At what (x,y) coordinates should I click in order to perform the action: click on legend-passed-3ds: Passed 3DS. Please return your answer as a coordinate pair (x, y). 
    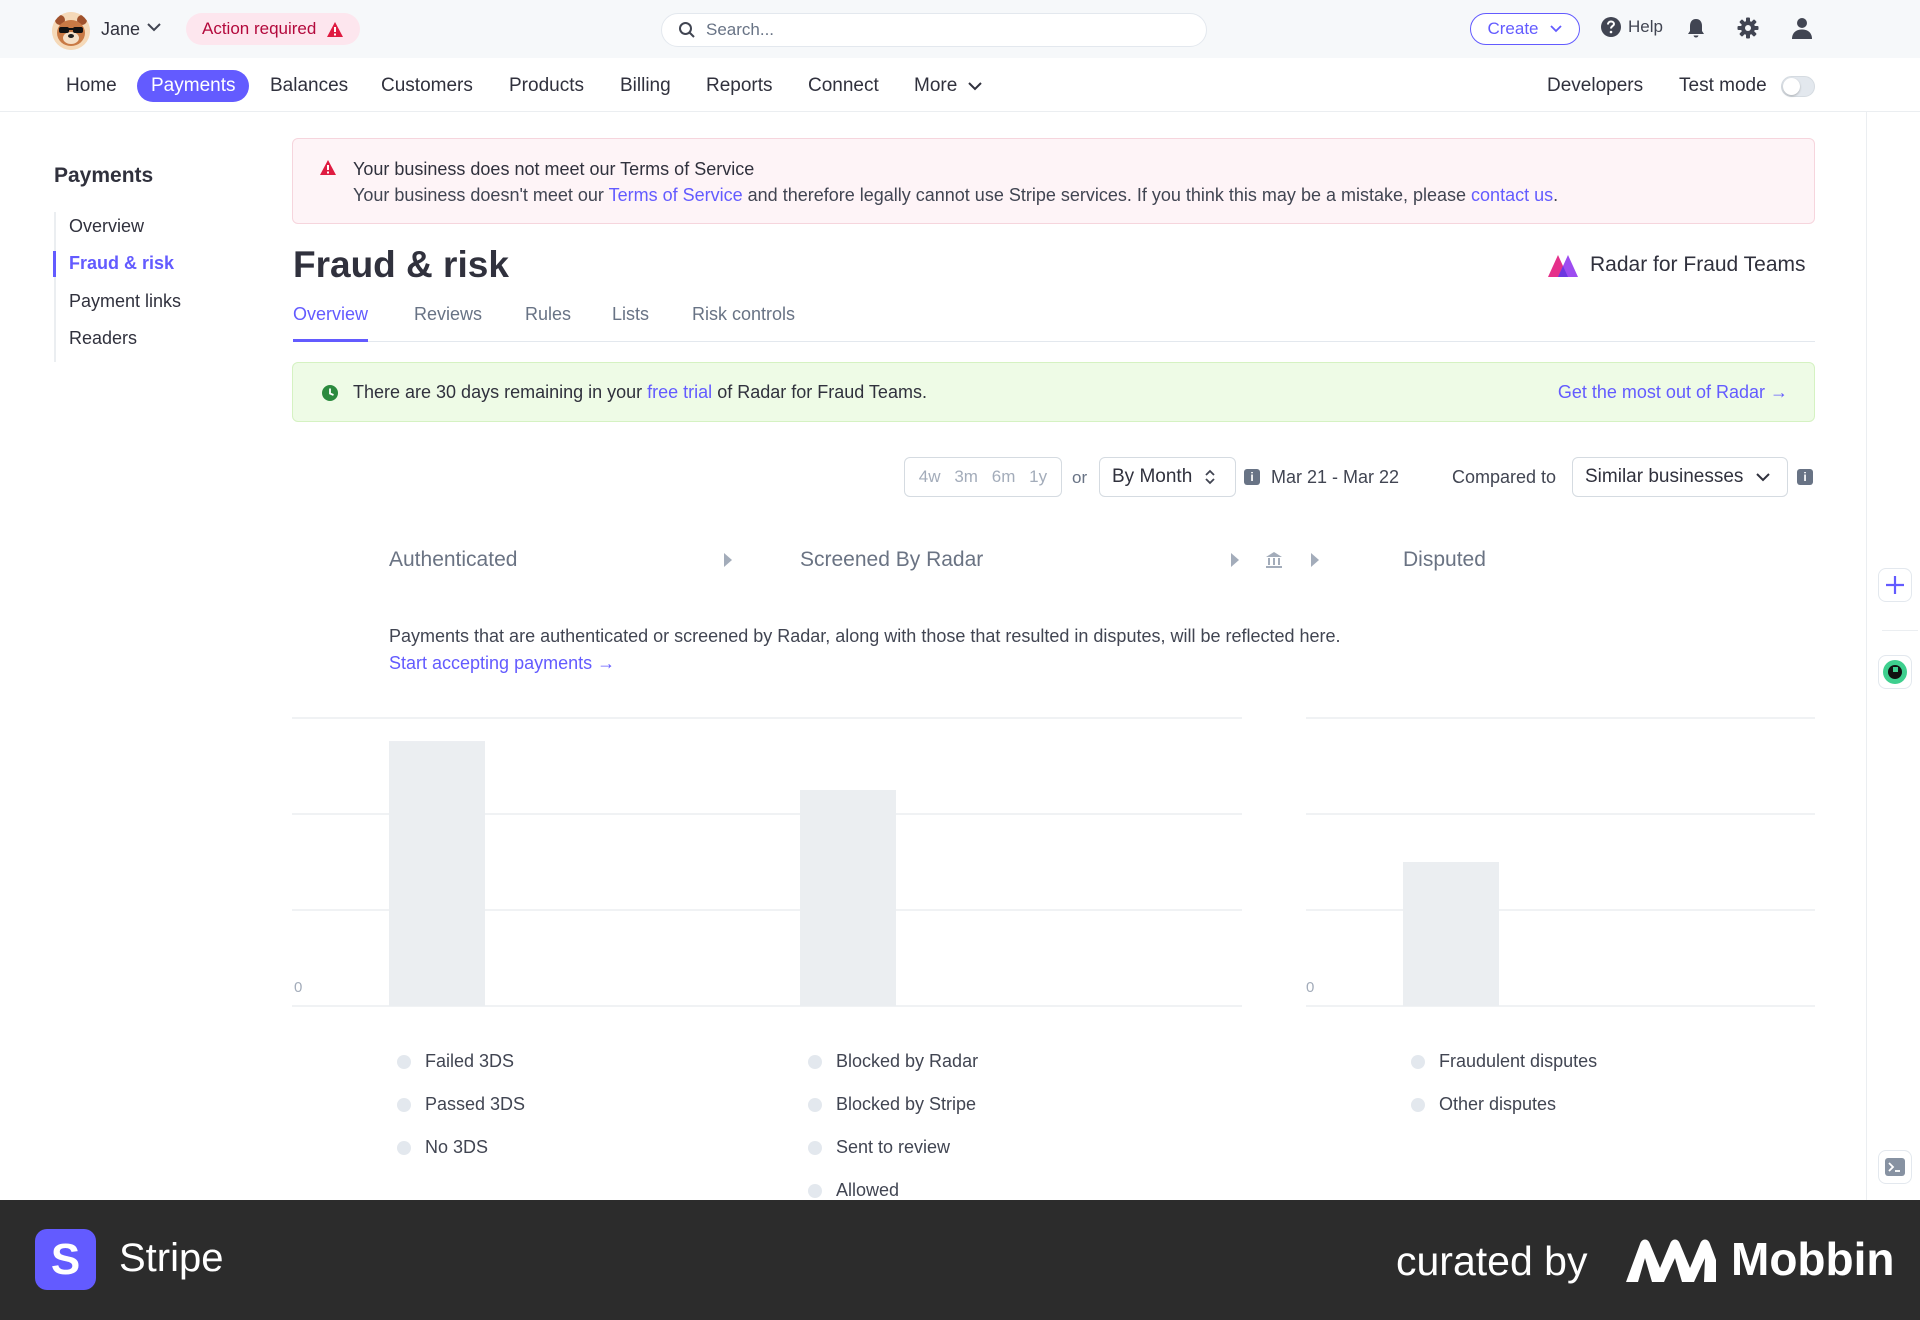
    Looking at the image, I should click on (461, 1104).